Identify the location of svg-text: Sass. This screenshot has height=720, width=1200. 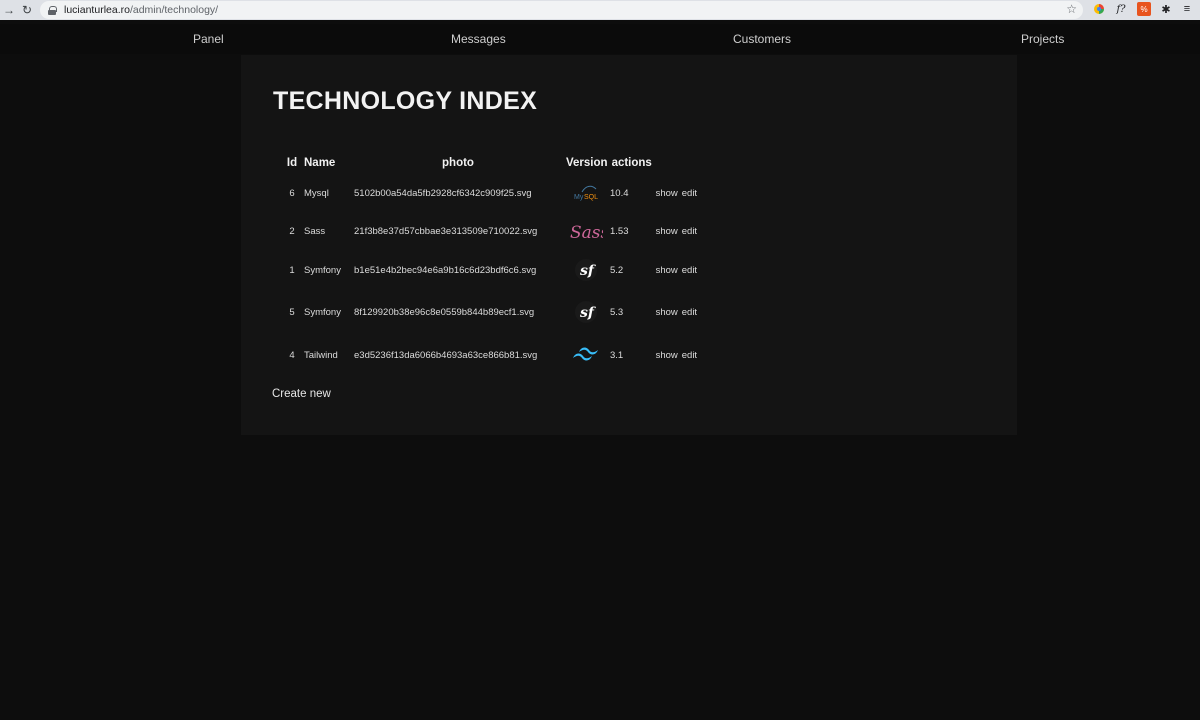
(586, 233).